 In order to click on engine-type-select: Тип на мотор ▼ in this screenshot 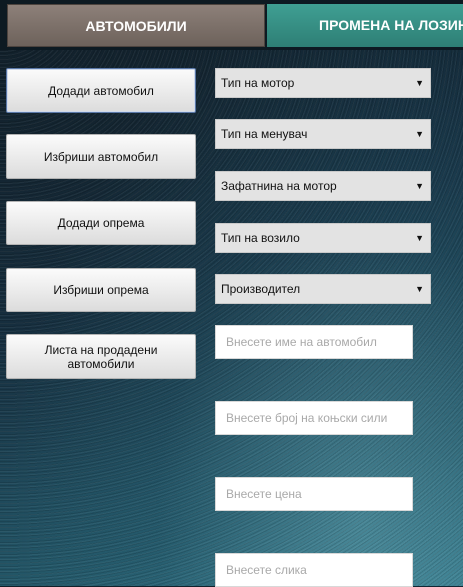, I will do `click(323, 83)`.